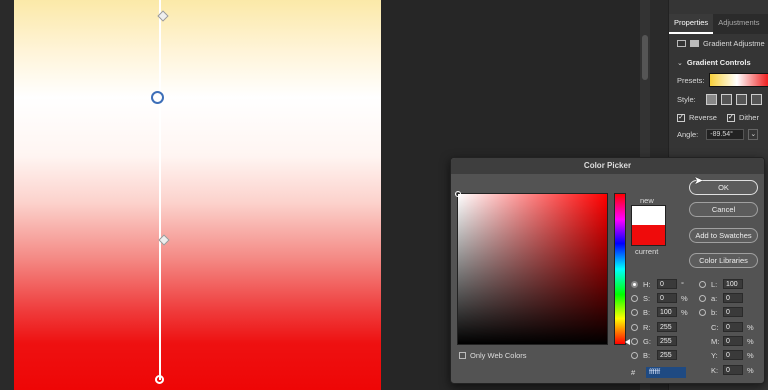  Describe the element at coordinates (634, 298) in the screenshot. I see `saturation-radio` at that location.